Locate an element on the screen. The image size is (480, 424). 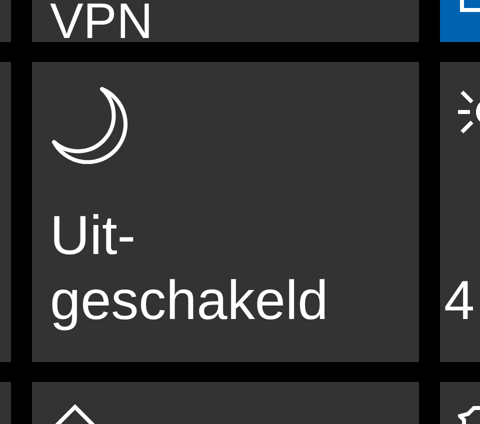
tile-label: 4 is located at coordinates (459, 300).